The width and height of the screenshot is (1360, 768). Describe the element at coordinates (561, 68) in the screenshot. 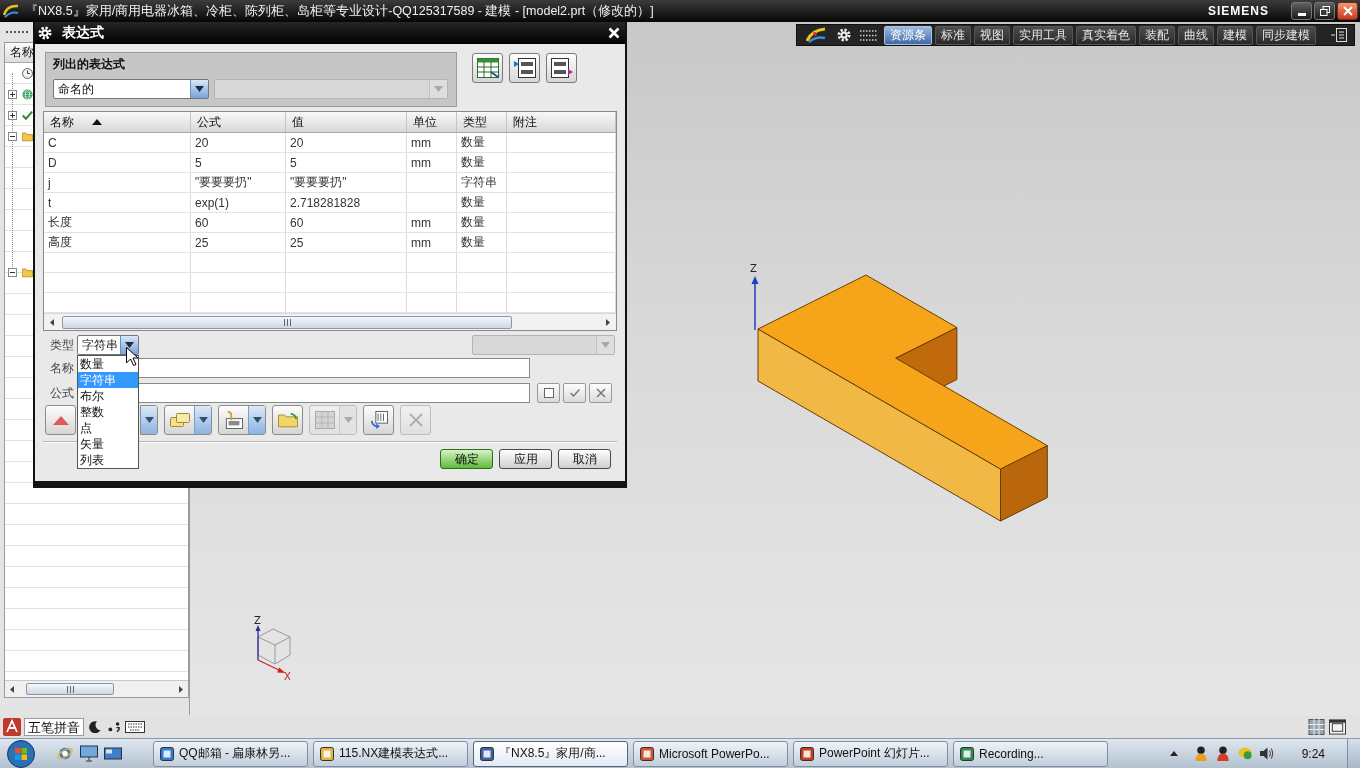

I see `export-button` at that location.